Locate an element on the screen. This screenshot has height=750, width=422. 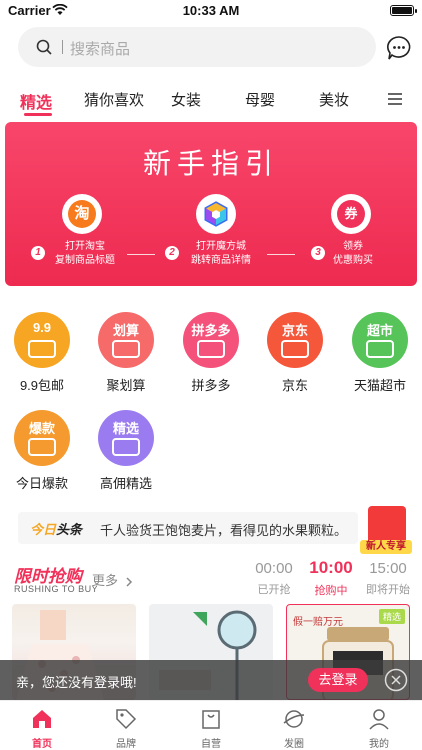
tab-mother-baby: 母婴 is located at coordinates (260, 99).